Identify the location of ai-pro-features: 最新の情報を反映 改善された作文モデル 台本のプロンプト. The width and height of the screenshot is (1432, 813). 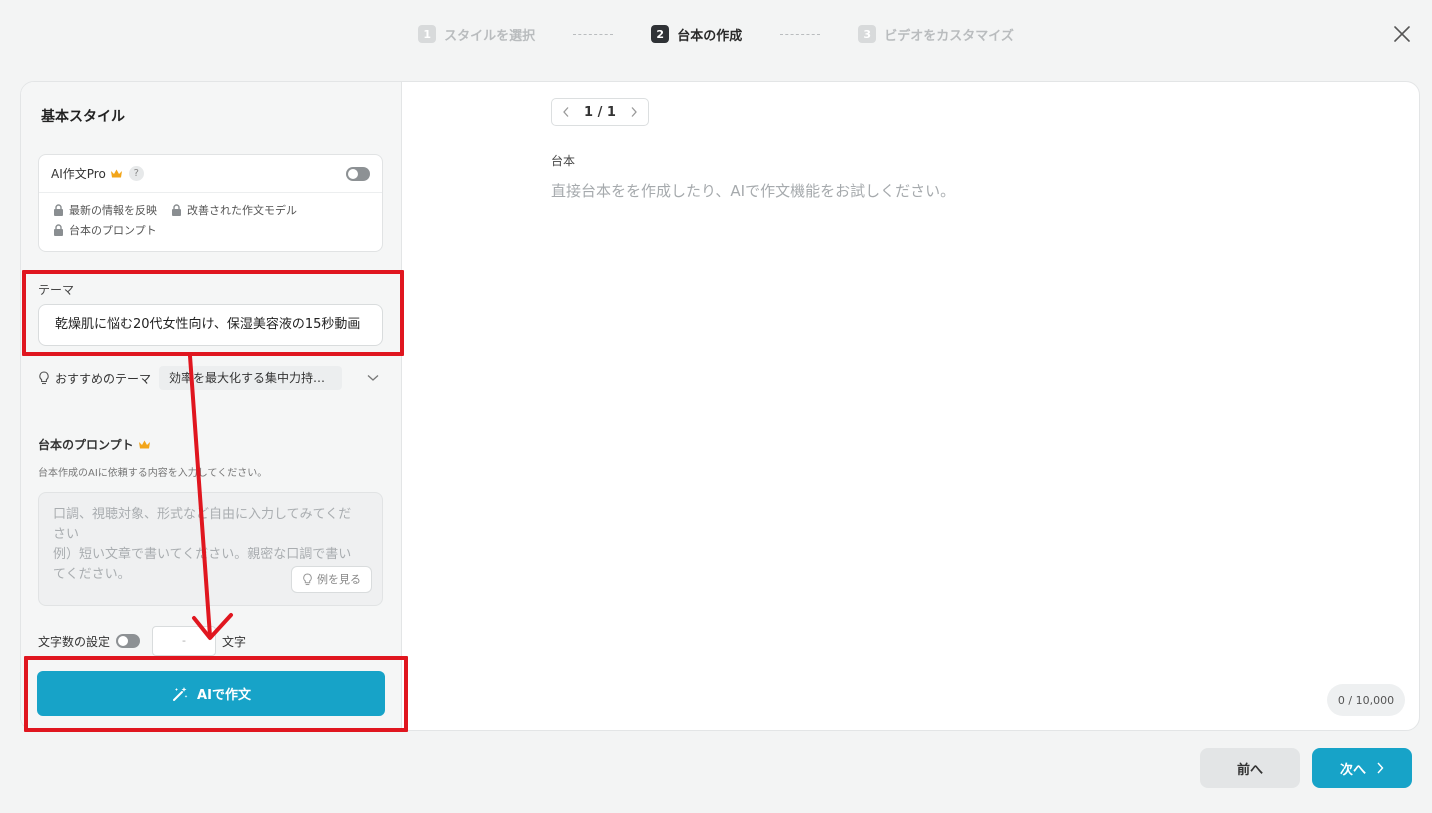
(210, 215).